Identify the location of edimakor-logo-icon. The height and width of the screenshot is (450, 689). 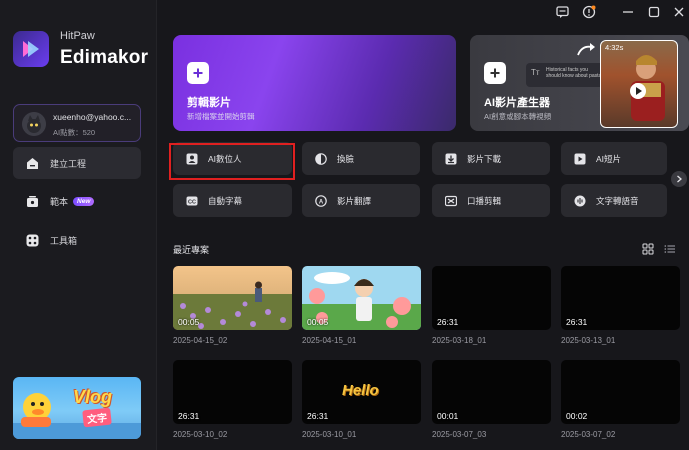
(31, 49).